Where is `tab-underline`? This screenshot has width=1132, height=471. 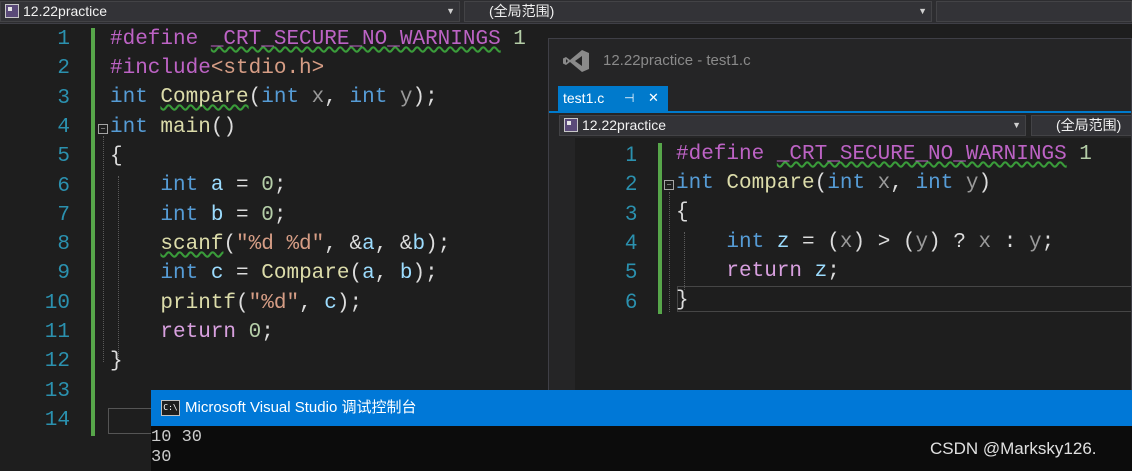 tab-underline is located at coordinates (840, 112).